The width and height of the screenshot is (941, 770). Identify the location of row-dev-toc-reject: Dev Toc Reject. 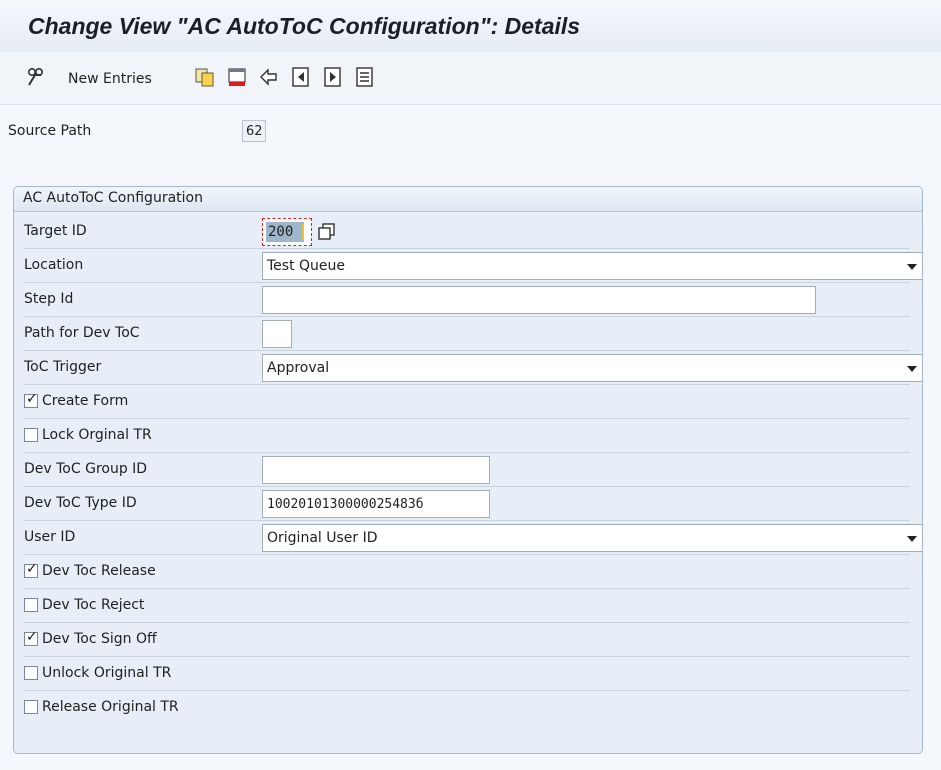
(467, 606).